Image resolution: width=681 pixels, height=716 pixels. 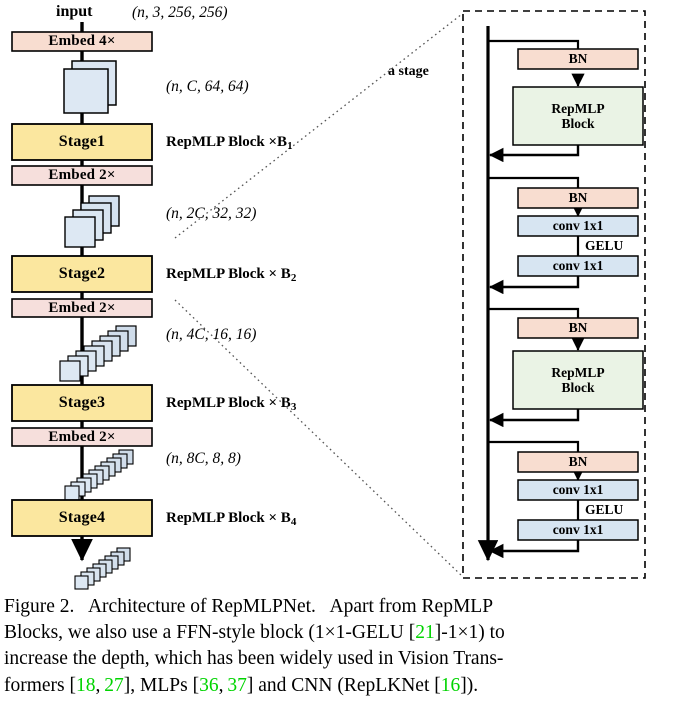 What do you see at coordinates (578, 530) in the screenshot?
I see `conv-4-label: conv 1x1` at bounding box center [578, 530].